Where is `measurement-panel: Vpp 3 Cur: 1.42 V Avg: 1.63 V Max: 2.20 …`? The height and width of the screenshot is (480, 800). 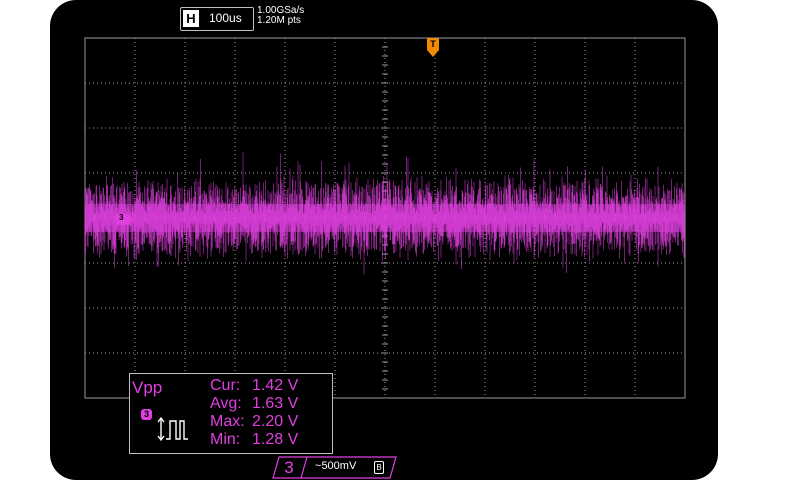 measurement-panel: Vpp 3 Cur: 1.42 V Avg: 1.63 V Max: 2.20 … is located at coordinates (231, 413).